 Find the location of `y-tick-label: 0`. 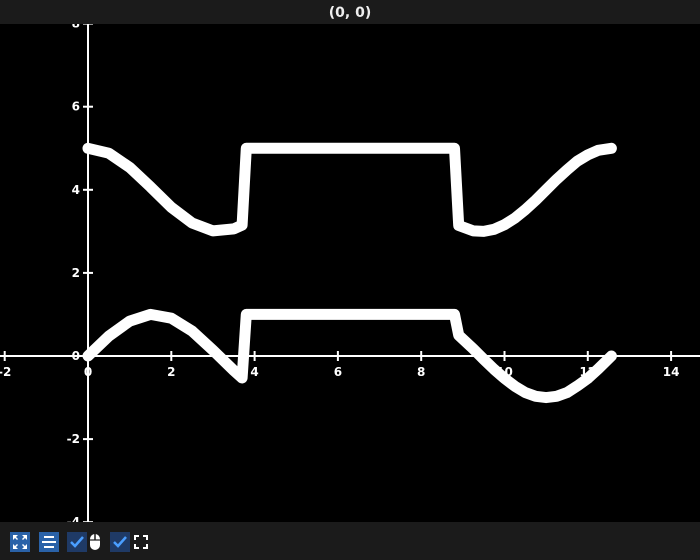

y-tick-label: 0 is located at coordinates (76, 356).